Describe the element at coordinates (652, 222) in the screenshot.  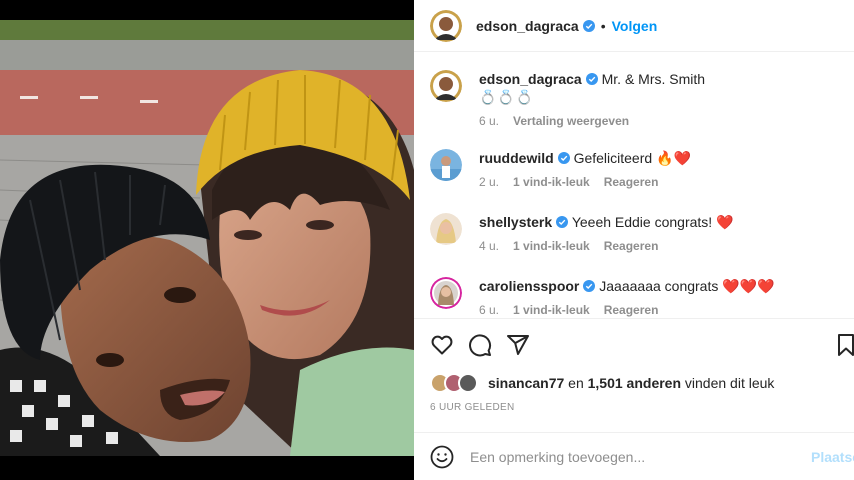
I see `comment-text: Yeeeh Eddie congrats! ❤️` at that location.